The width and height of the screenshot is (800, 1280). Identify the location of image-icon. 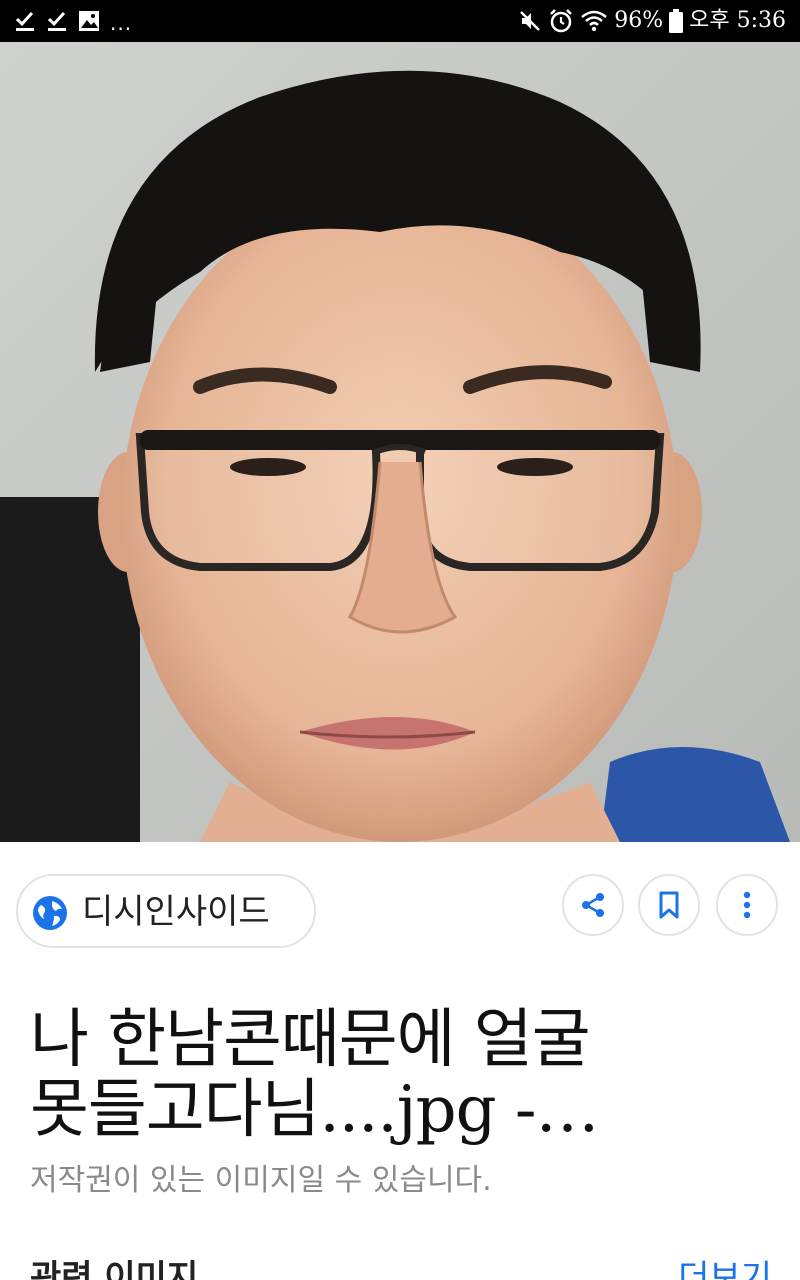
(89, 21).